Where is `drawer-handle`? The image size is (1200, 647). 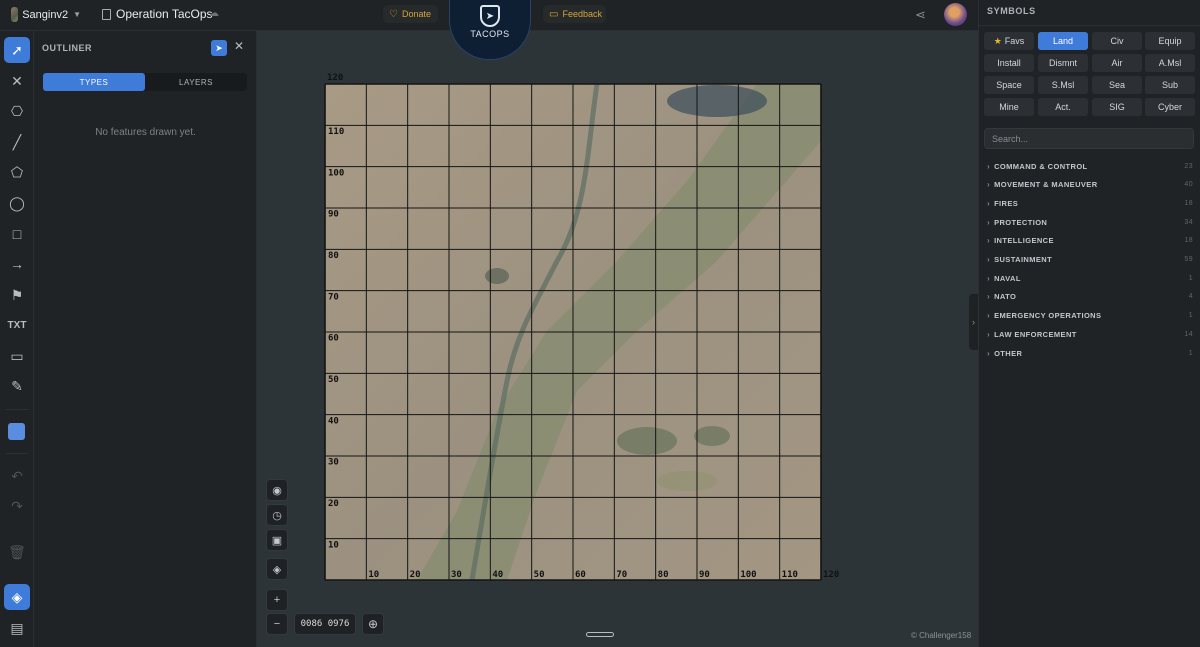
drawer-handle is located at coordinates (600, 634).